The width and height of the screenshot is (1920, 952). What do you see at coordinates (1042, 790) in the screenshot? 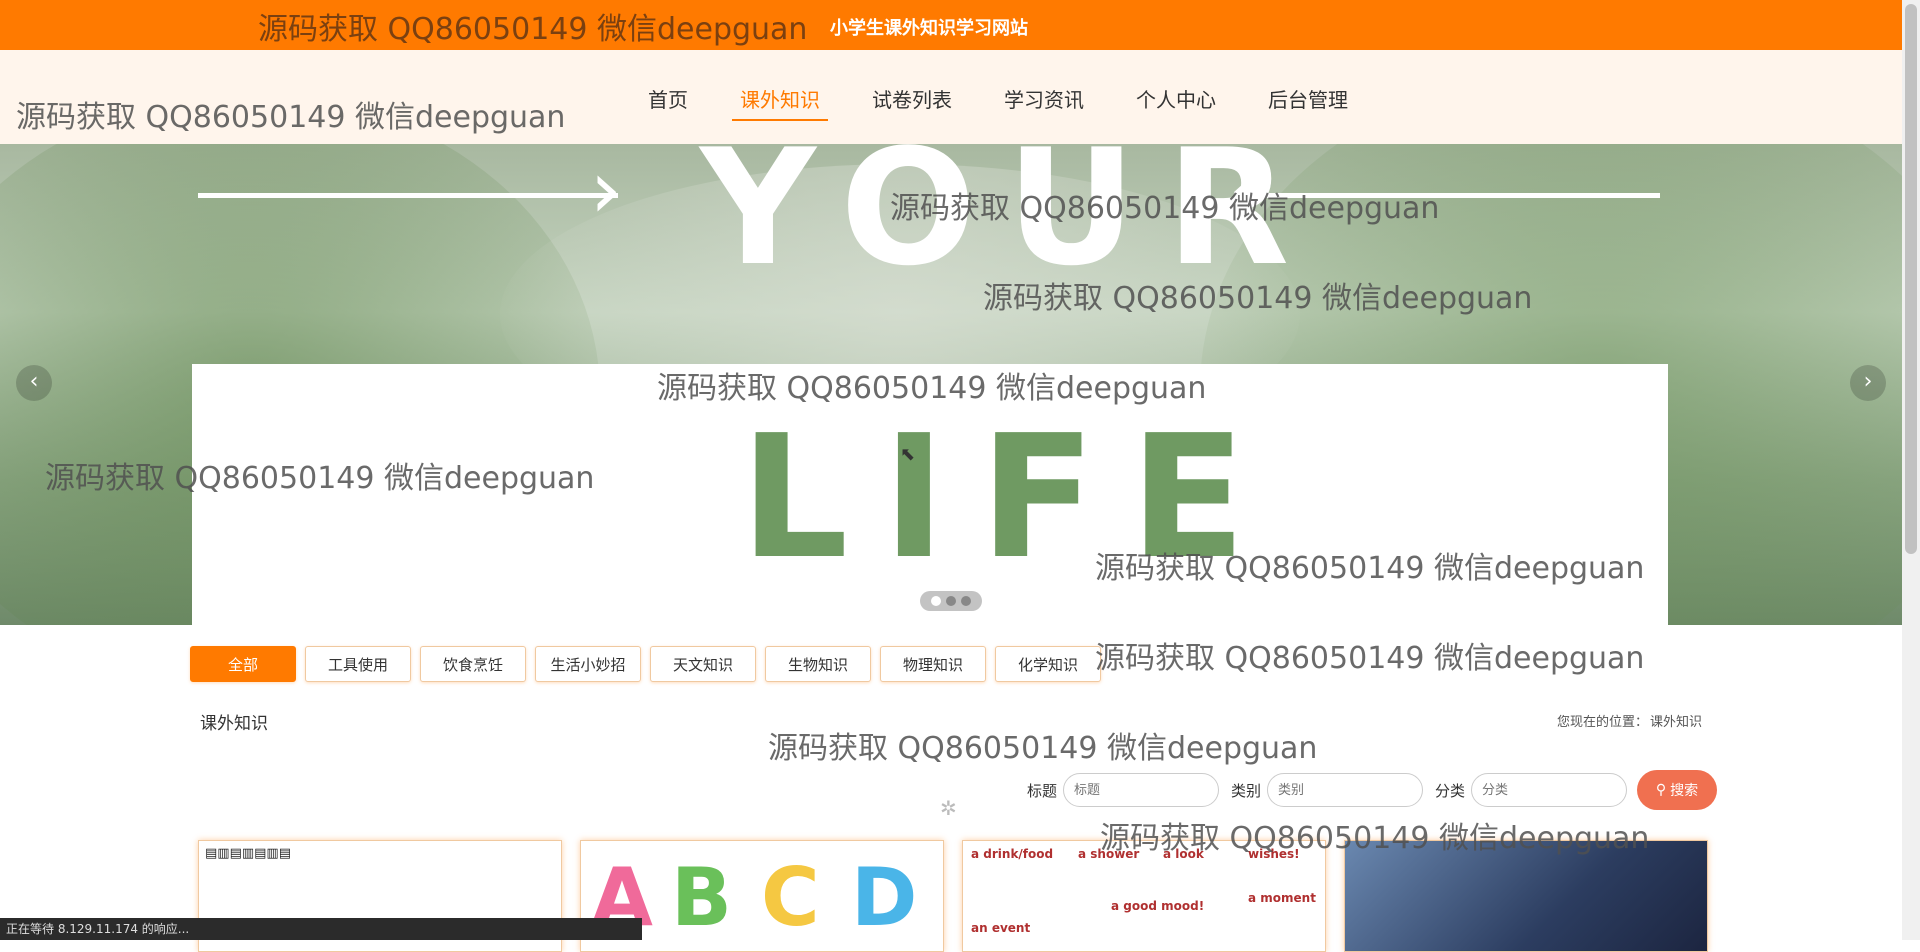
I see `title-label: 标题` at bounding box center [1042, 790].